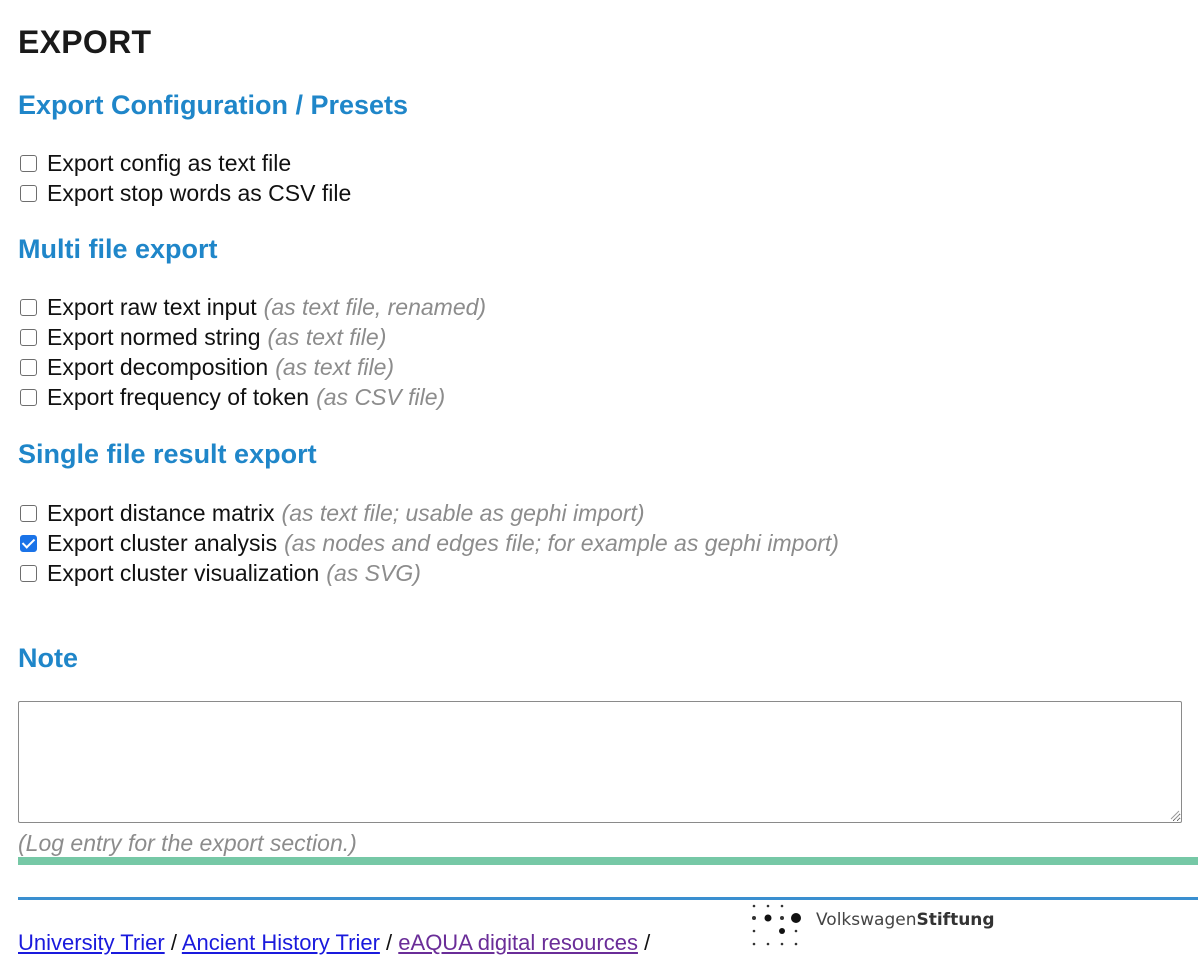  What do you see at coordinates (178, 397) in the screenshot?
I see `option-label: Export frequency of token` at bounding box center [178, 397].